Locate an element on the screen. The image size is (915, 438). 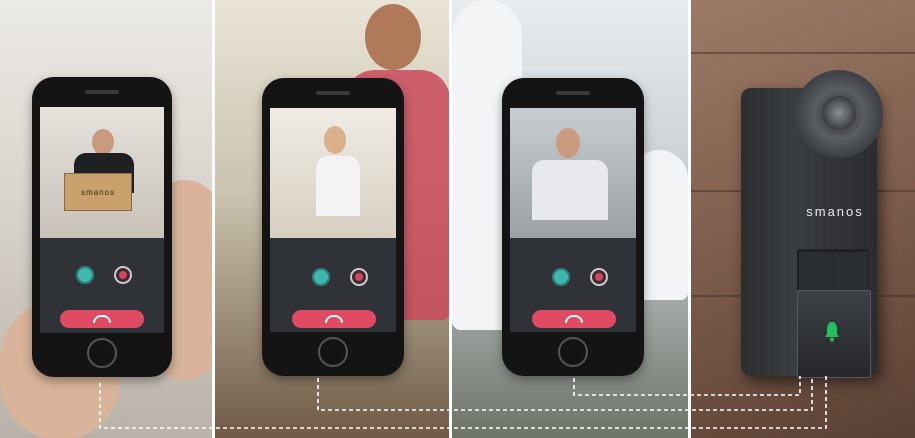
connection-lines is located at coordinates (463, 402).